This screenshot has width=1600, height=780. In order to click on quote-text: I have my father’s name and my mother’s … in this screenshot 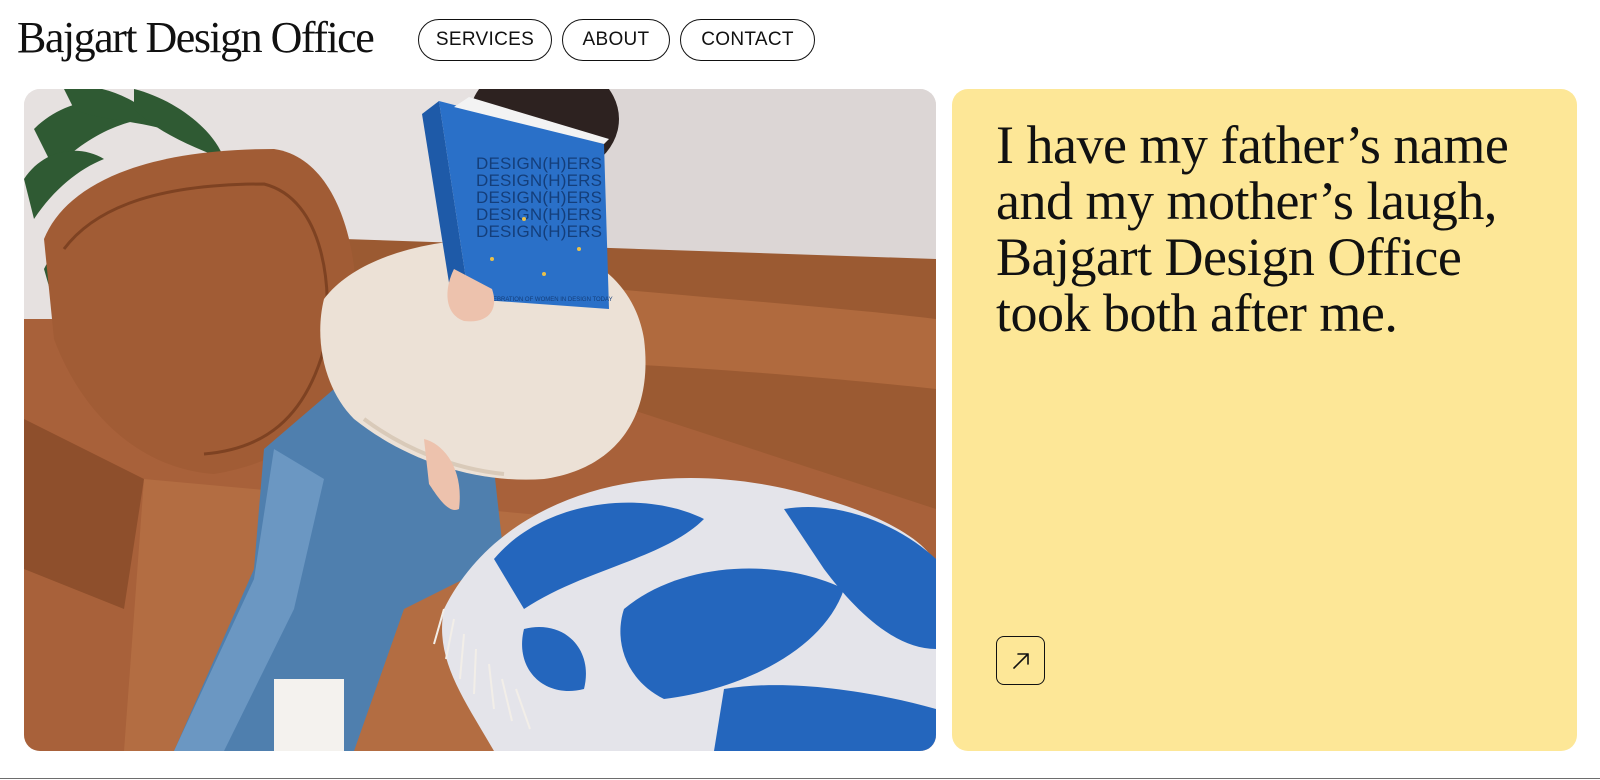, I will do `click(1252, 229)`.